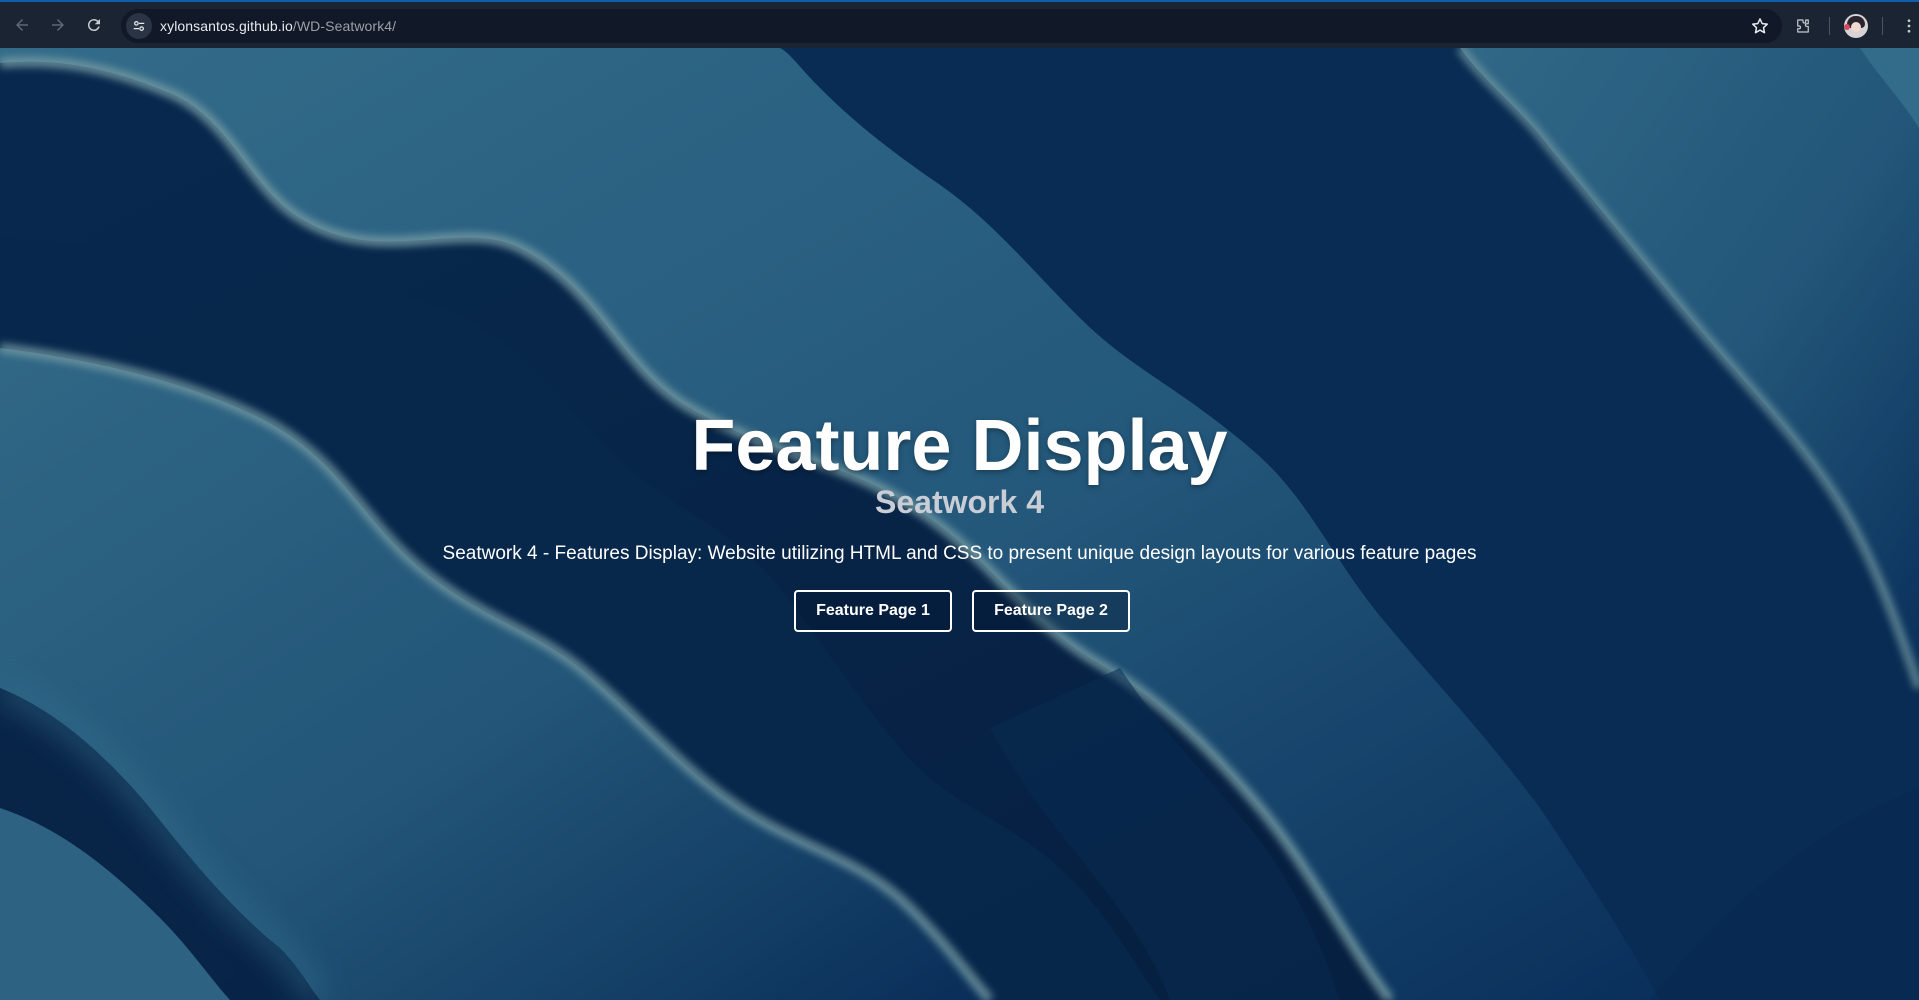 The image size is (1919, 1000). I want to click on avatar, so click(1856, 26).